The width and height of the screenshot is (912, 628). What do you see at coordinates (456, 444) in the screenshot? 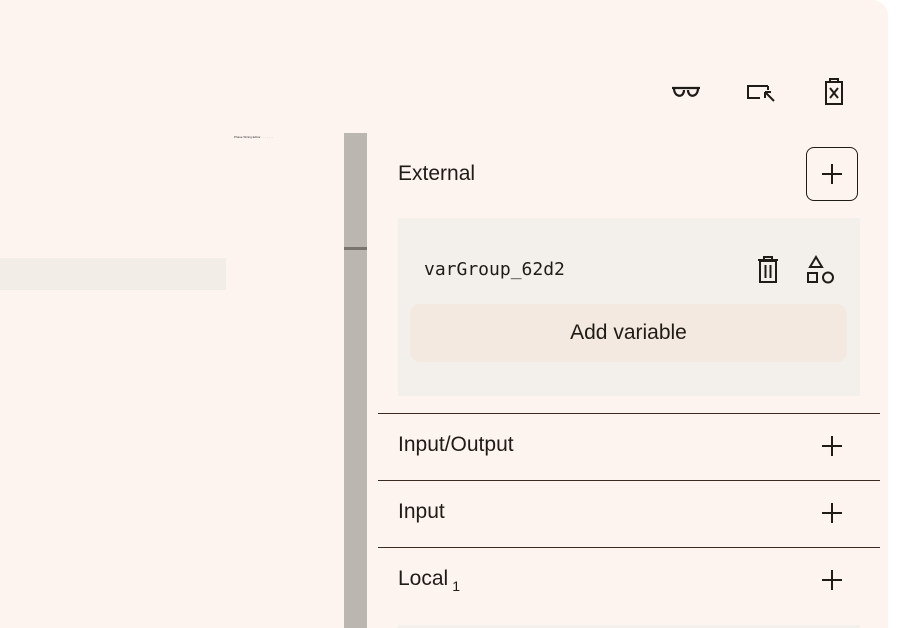
I see `section-title-input-output: Input/Output` at bounding box center [456, 444].